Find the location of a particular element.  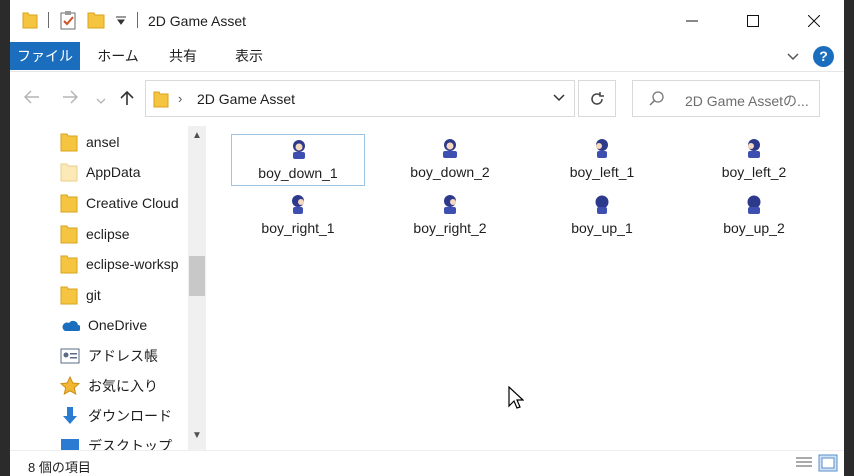

separator is located at coordinates (137, 20).